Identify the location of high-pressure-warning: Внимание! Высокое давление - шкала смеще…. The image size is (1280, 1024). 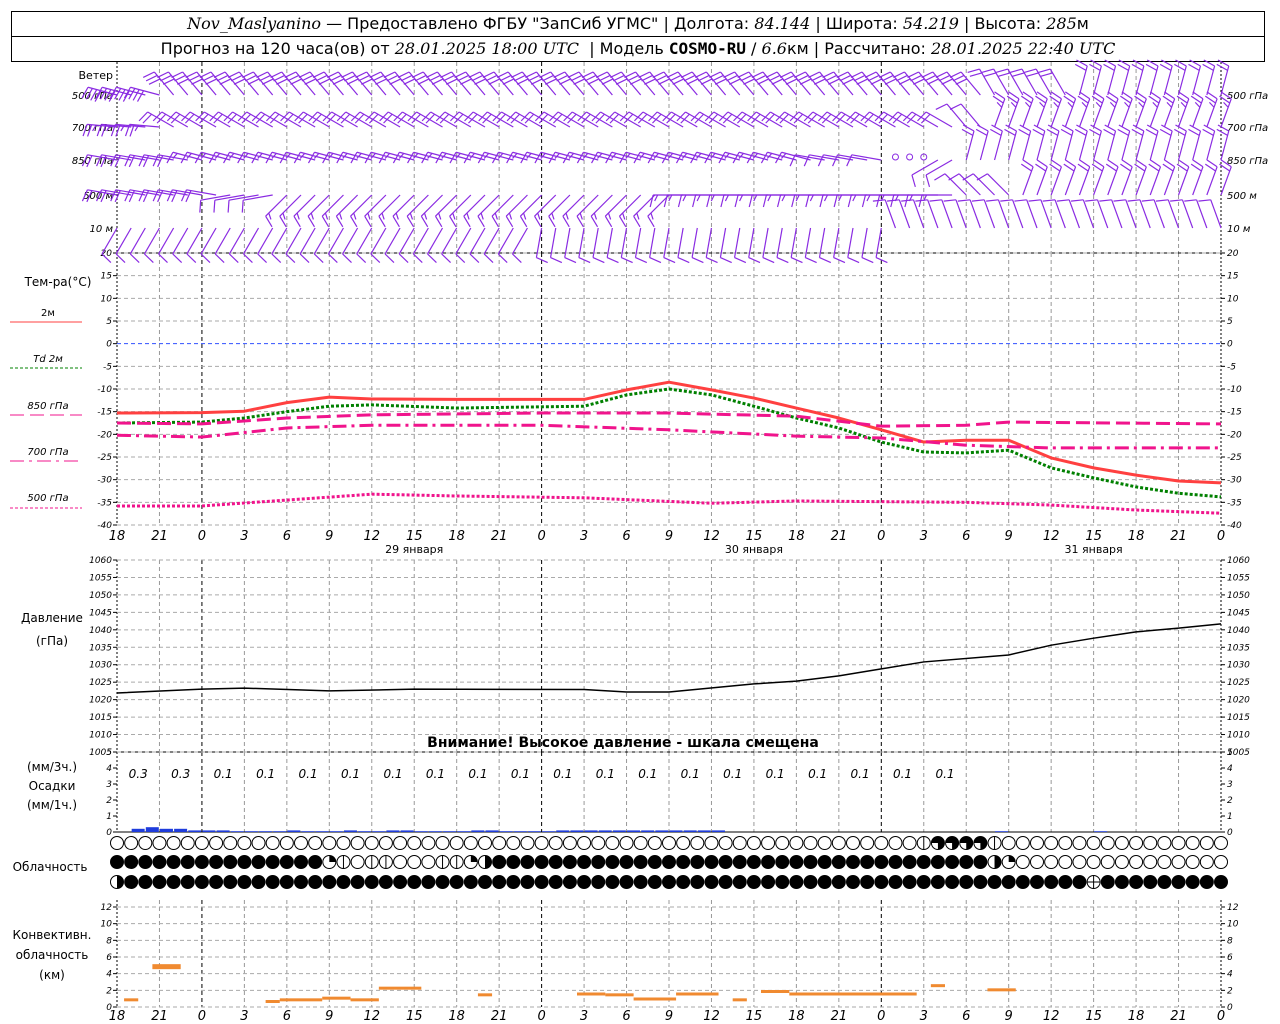
(623, 743).